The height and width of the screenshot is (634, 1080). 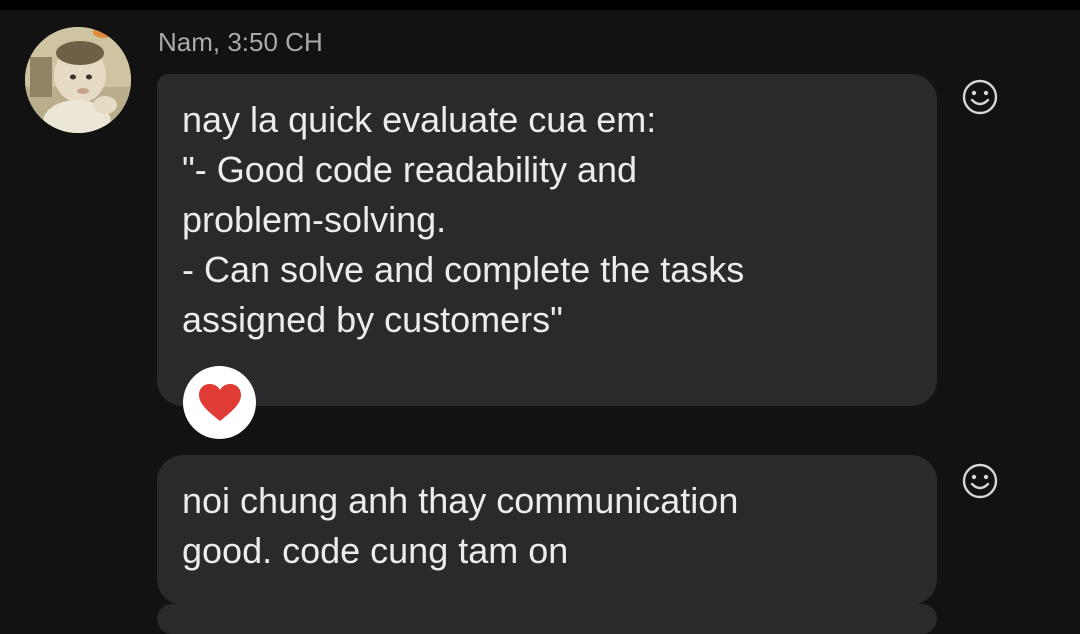 What do you see at coordinates (540, 5) in the screenshot?
I see `status-bar-edge` at bounding box center [540, 5].